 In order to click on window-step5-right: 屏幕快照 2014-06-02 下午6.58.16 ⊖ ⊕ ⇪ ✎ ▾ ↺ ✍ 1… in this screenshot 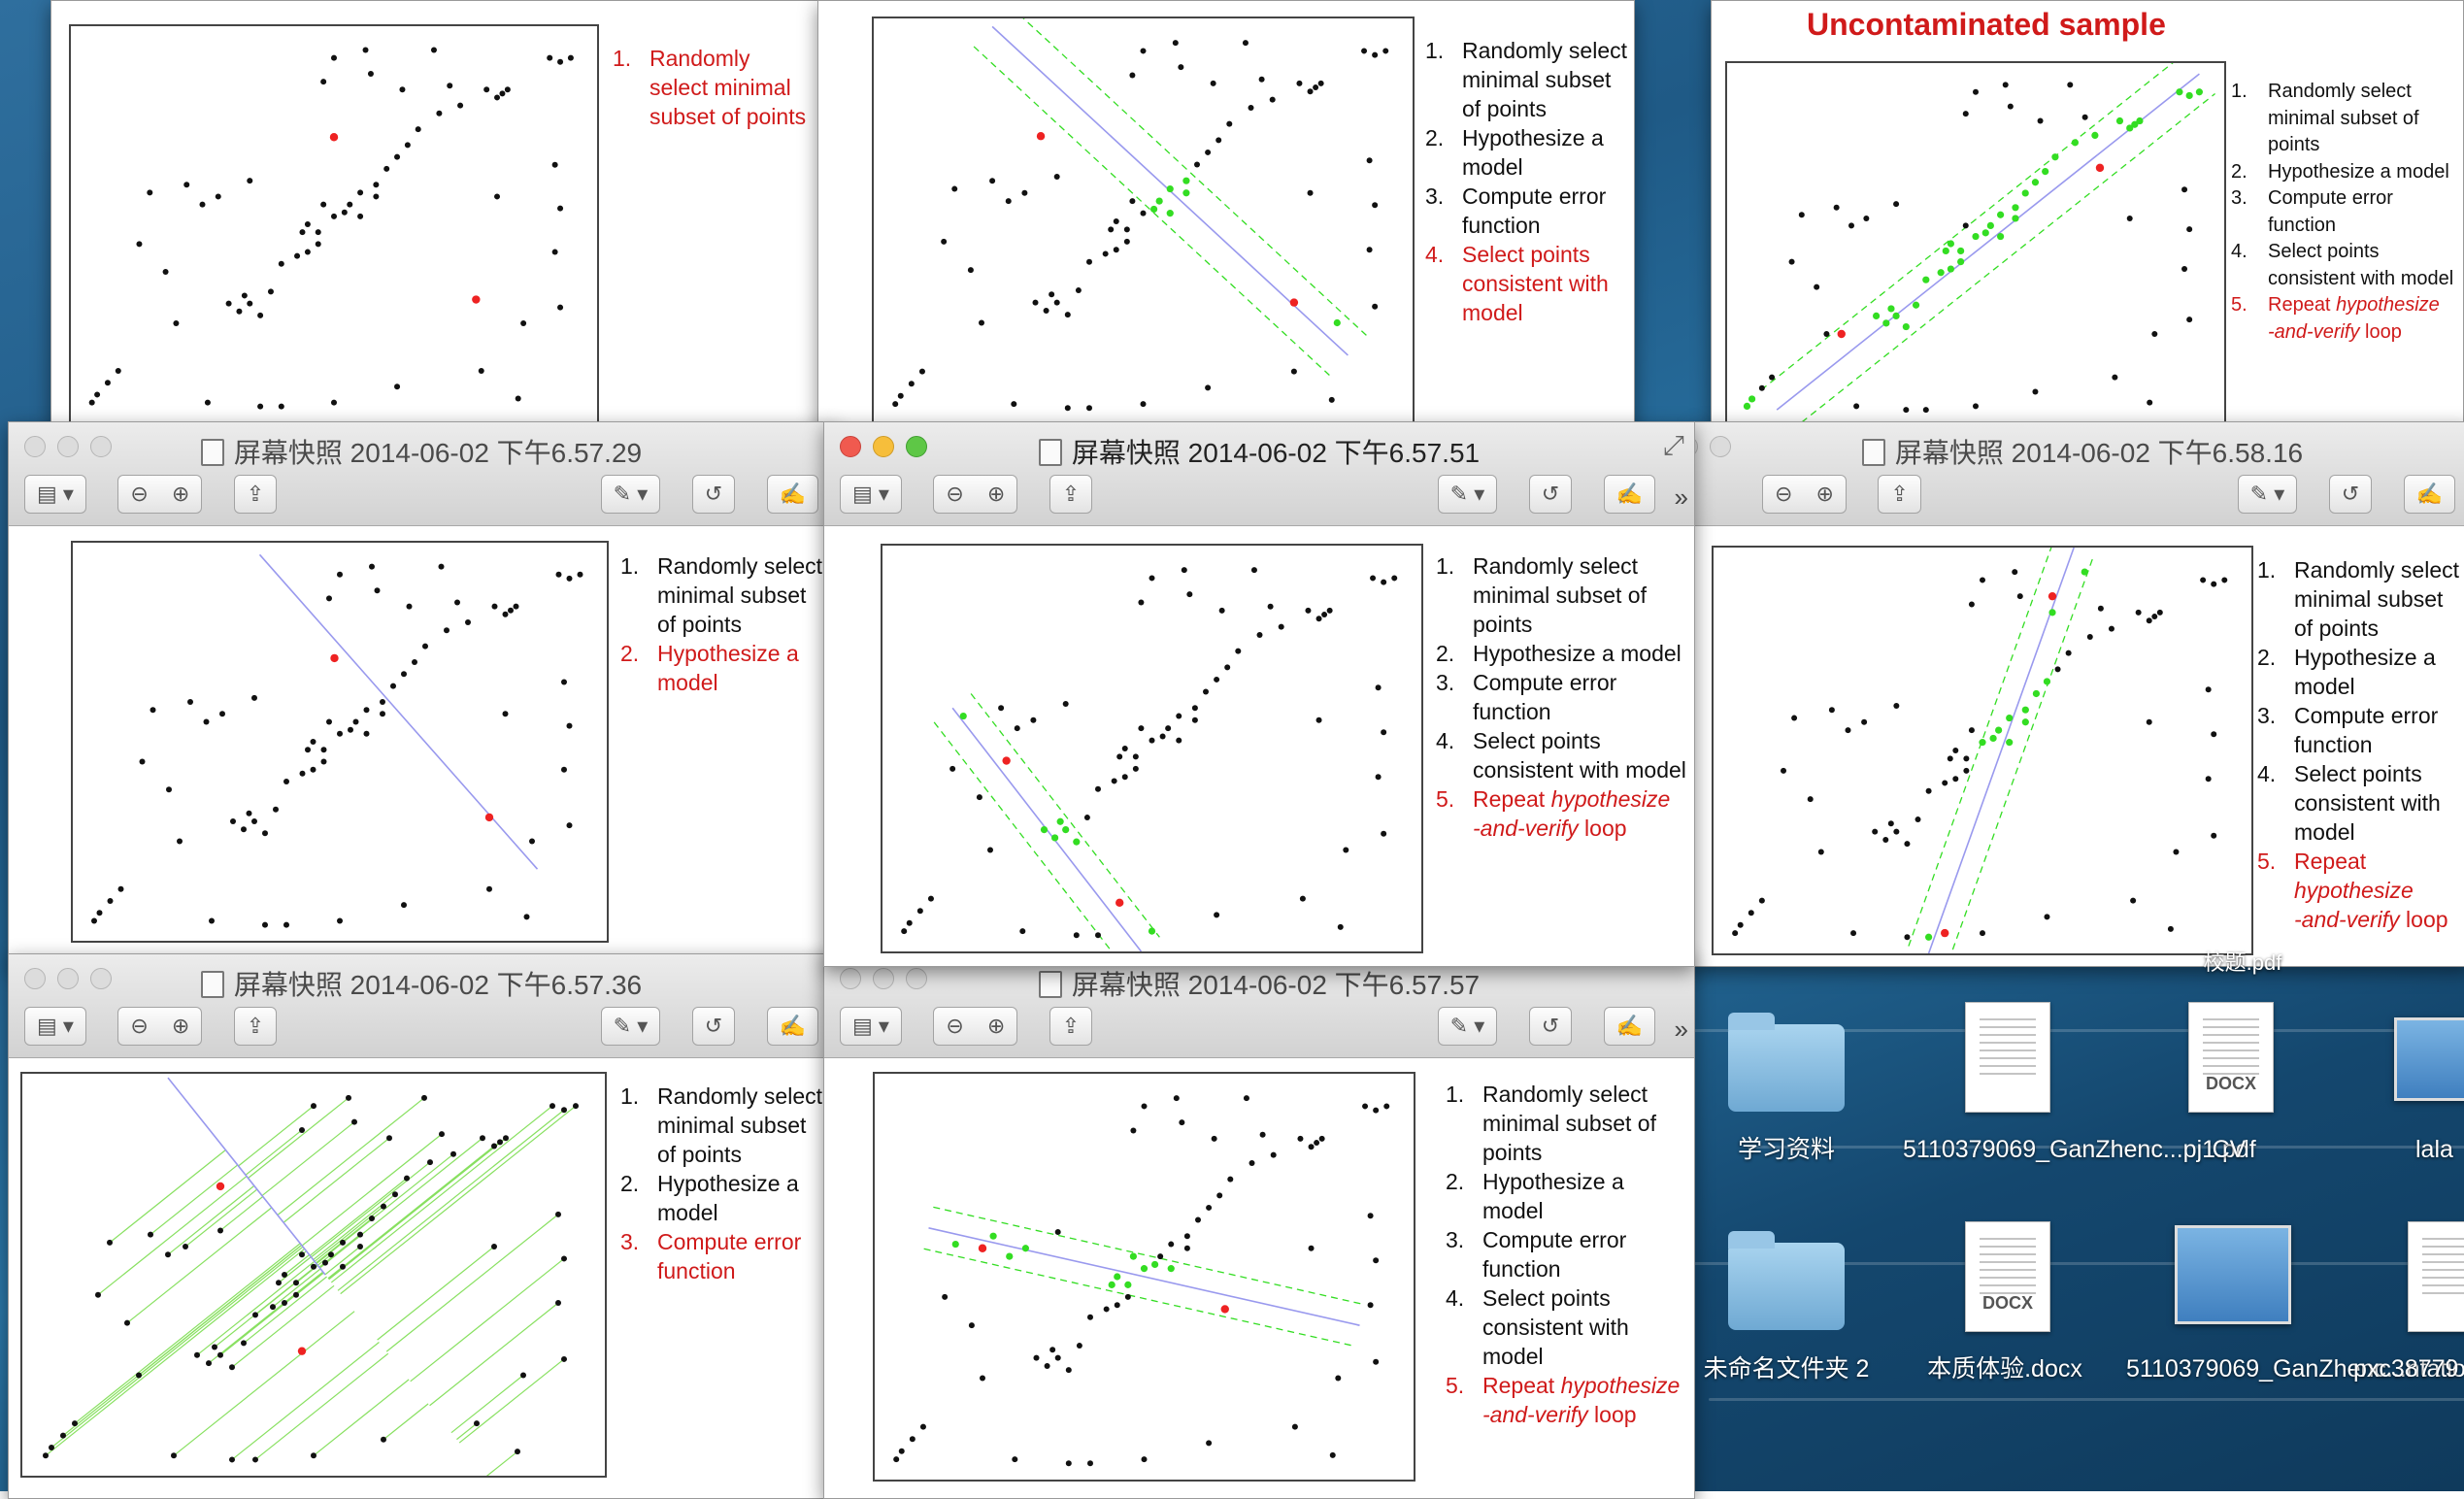, I will do `click(2078, 694)`.